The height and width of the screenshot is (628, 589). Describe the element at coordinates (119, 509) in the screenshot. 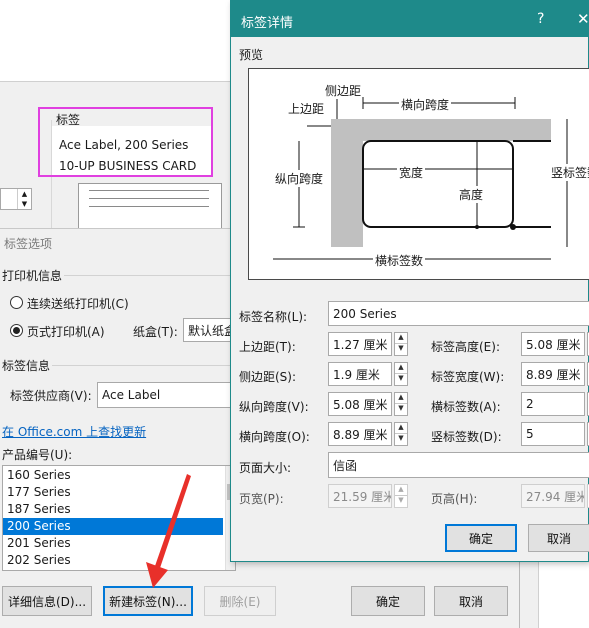

I see `list-item: 187 Series` at that location.